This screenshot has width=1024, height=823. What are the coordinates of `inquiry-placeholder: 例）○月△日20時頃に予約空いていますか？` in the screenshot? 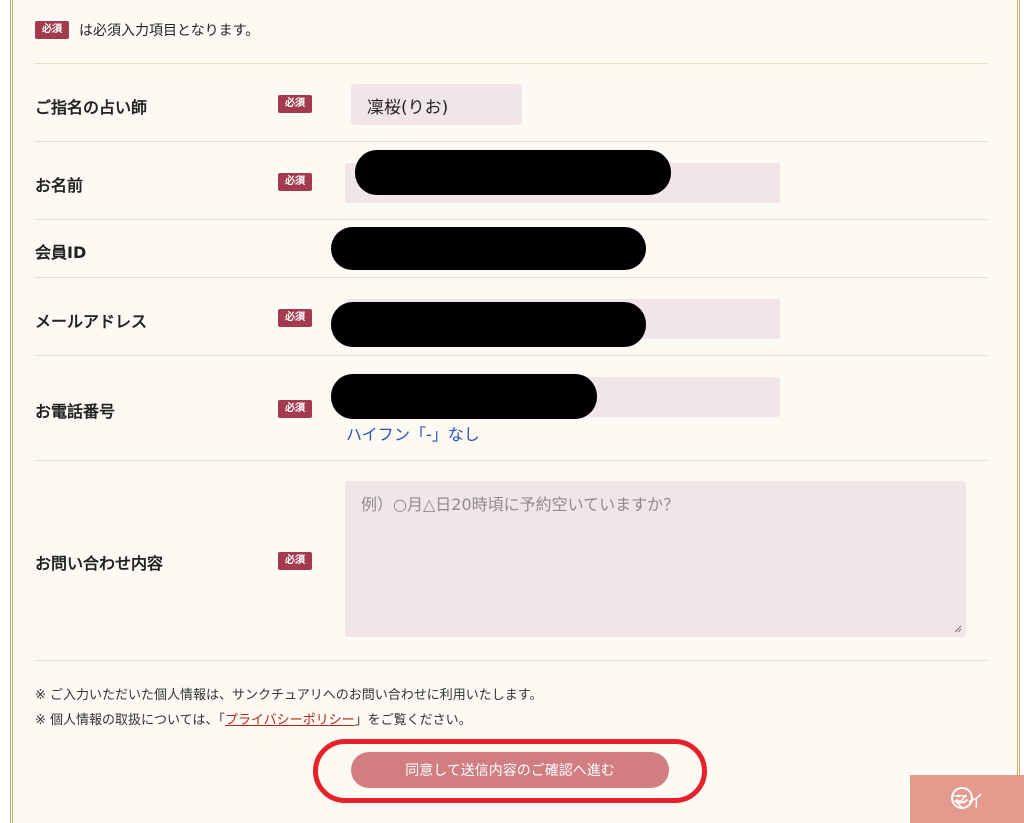 It's located at (520, 504).